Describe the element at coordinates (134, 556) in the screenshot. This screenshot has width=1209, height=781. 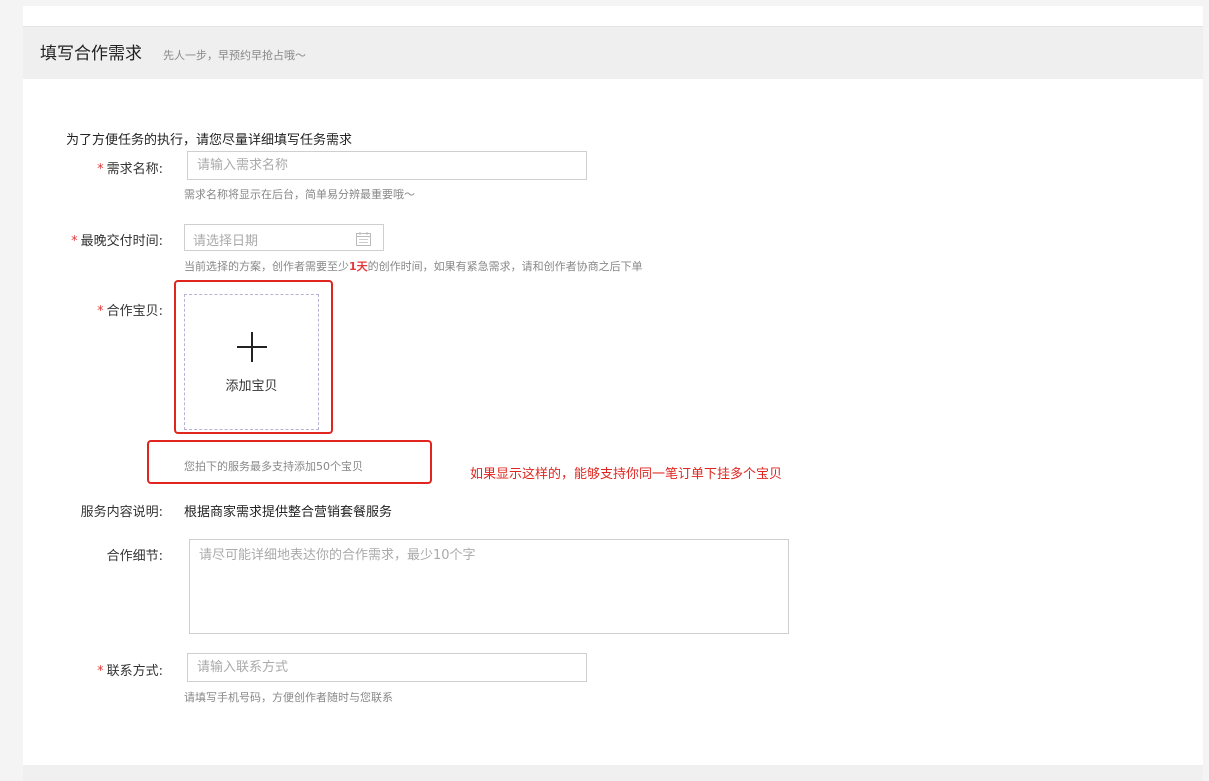
I see `details-label: 合作细节:` at that location.